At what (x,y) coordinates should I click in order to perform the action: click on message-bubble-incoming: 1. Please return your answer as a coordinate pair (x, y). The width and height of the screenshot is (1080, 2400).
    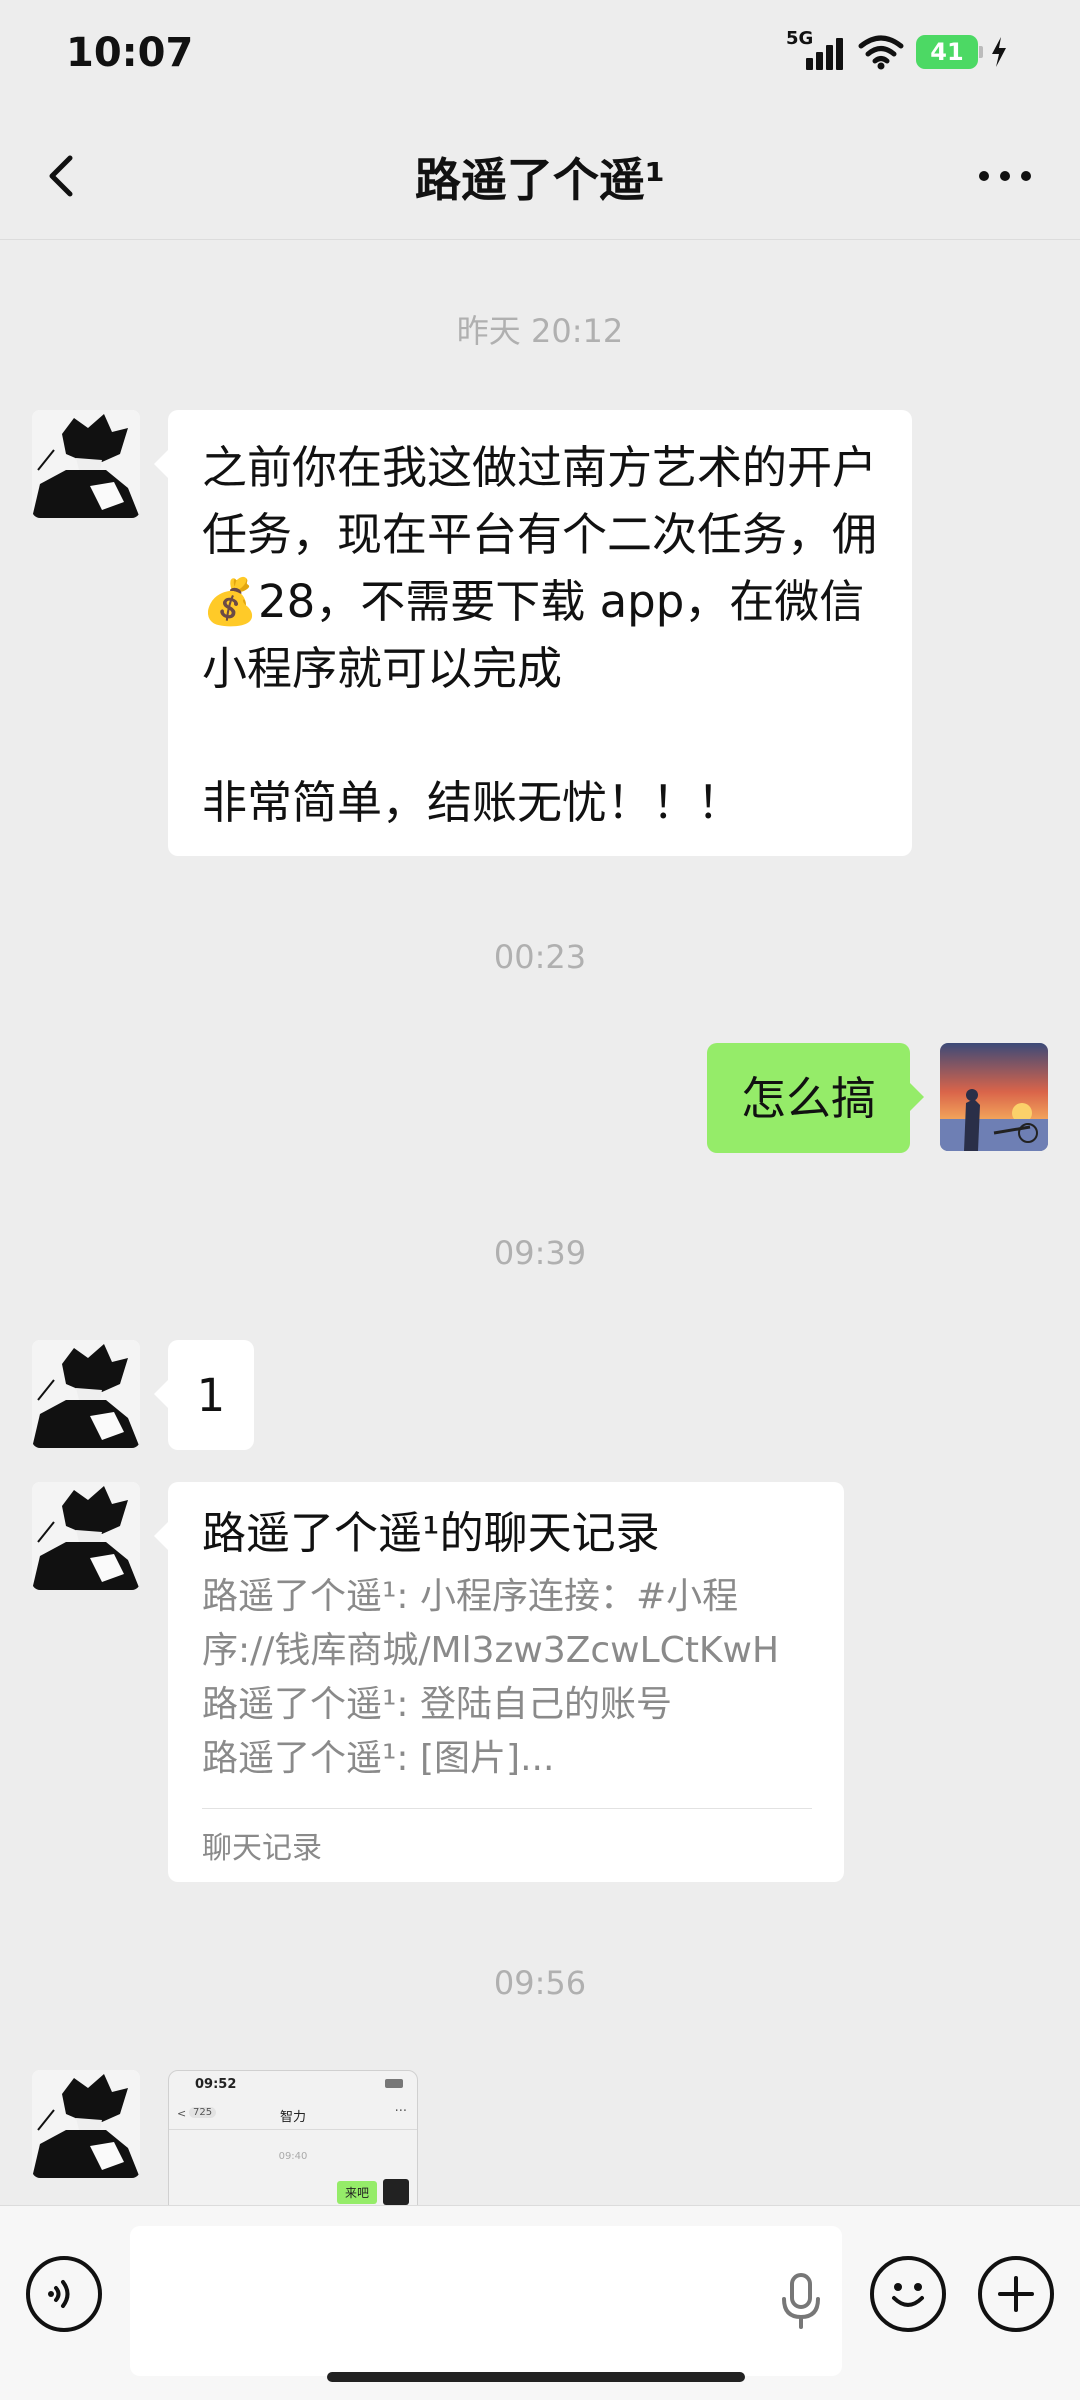
    Looking at the image, I should click on (204, 1395).